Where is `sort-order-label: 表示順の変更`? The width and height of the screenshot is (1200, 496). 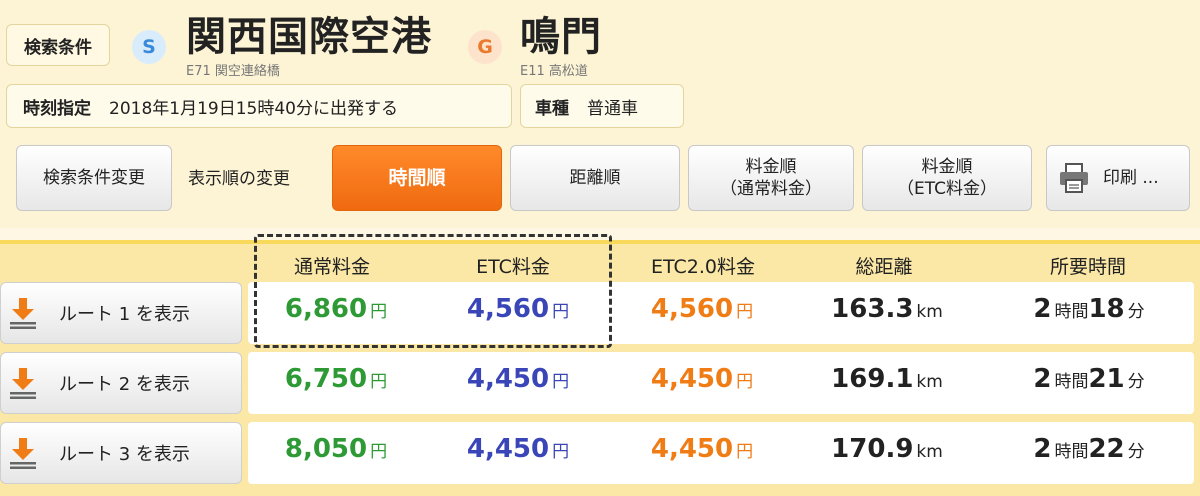
sort-order-label: 表示順の変更 is located at coordinates (239, 179).